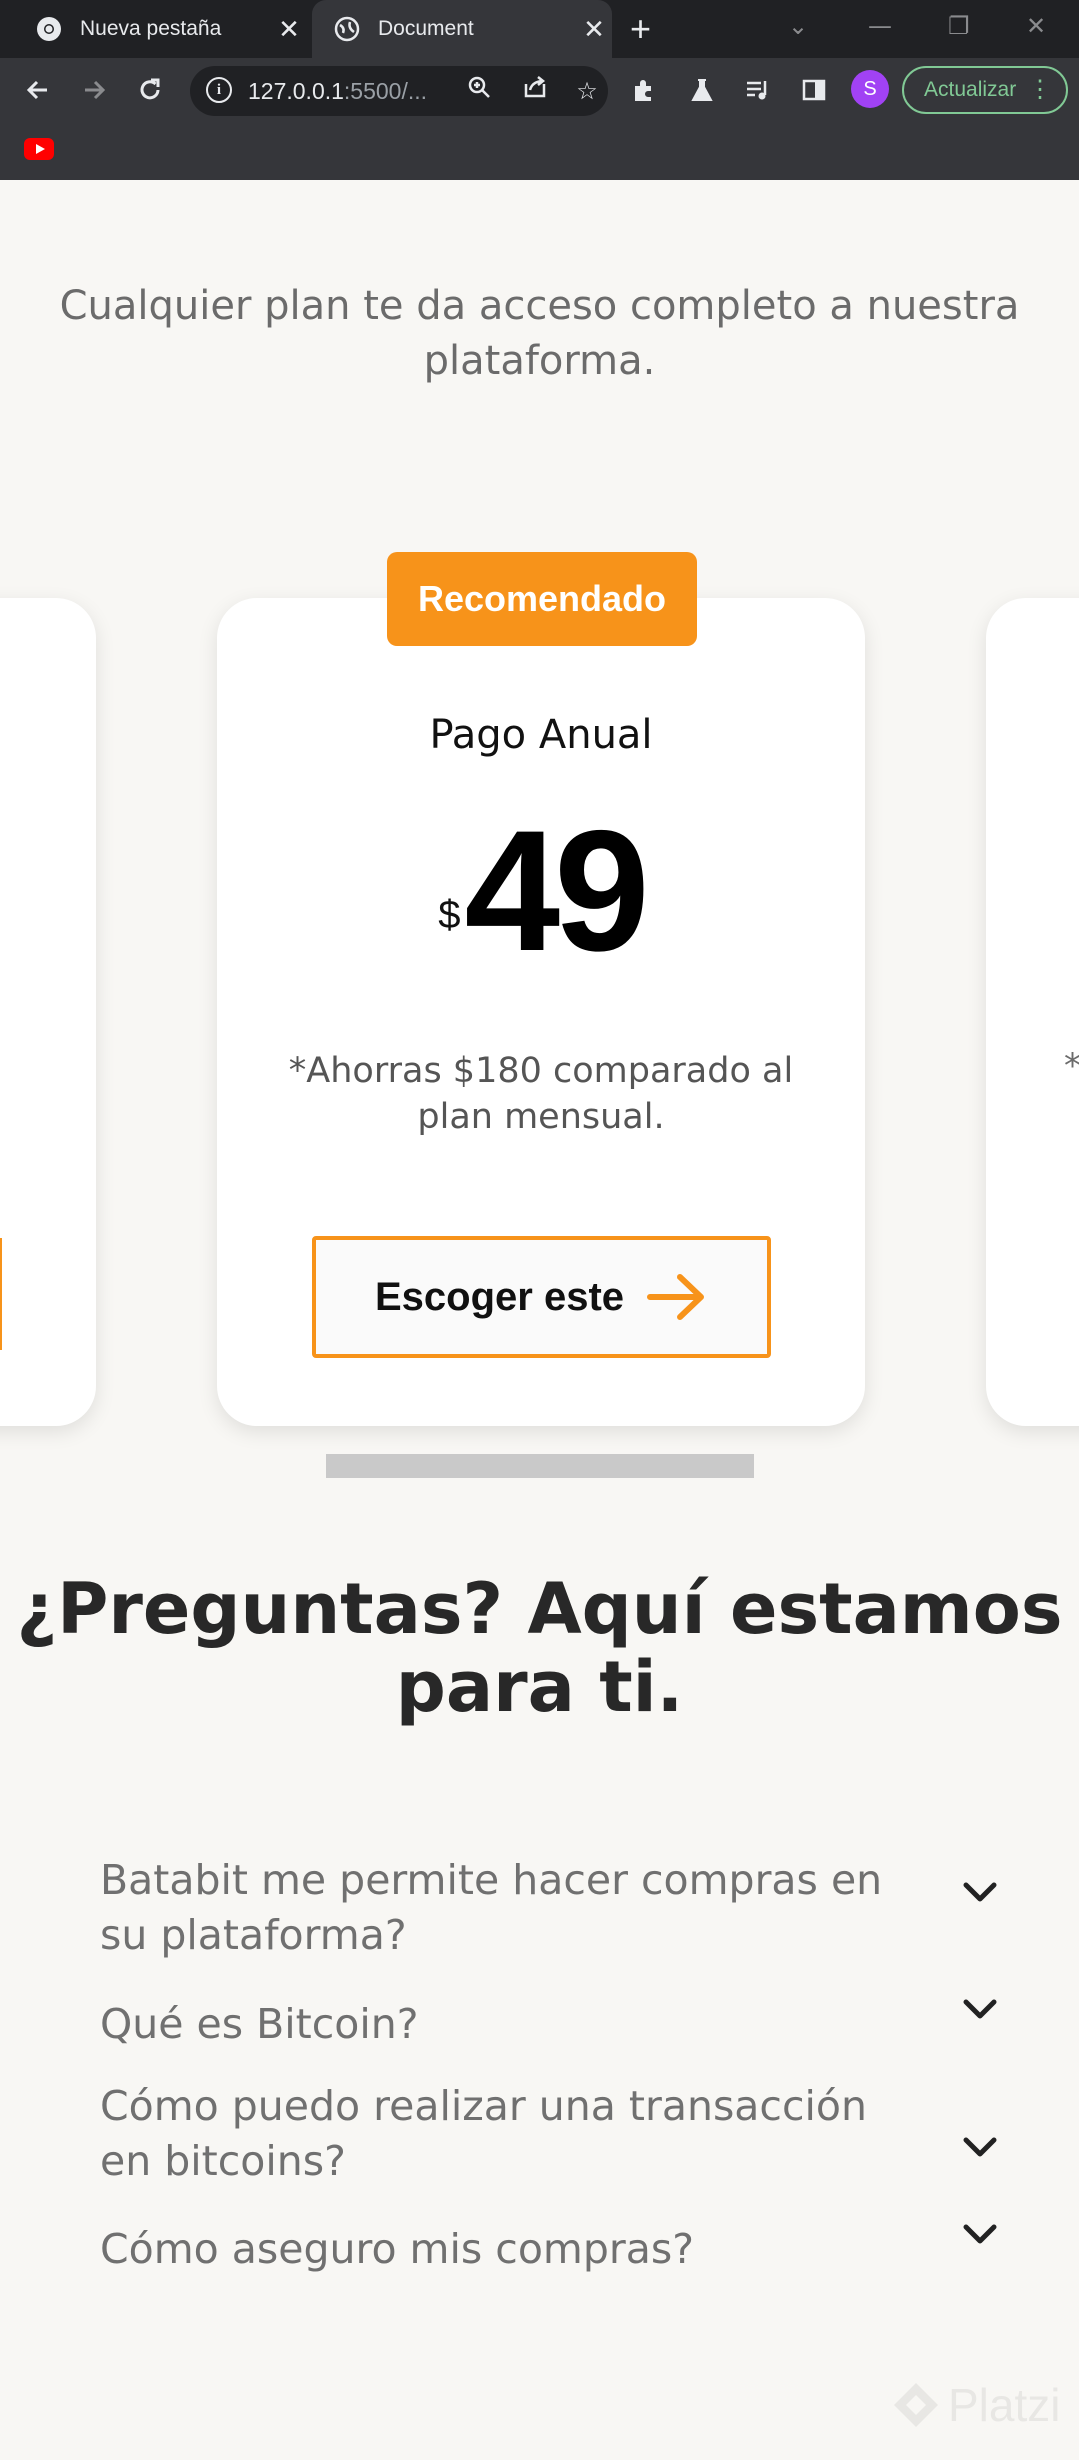 The width and height of the screenshot is (1079, 2460). I want to click on plan-card-right: *, so click(1032, 1012).